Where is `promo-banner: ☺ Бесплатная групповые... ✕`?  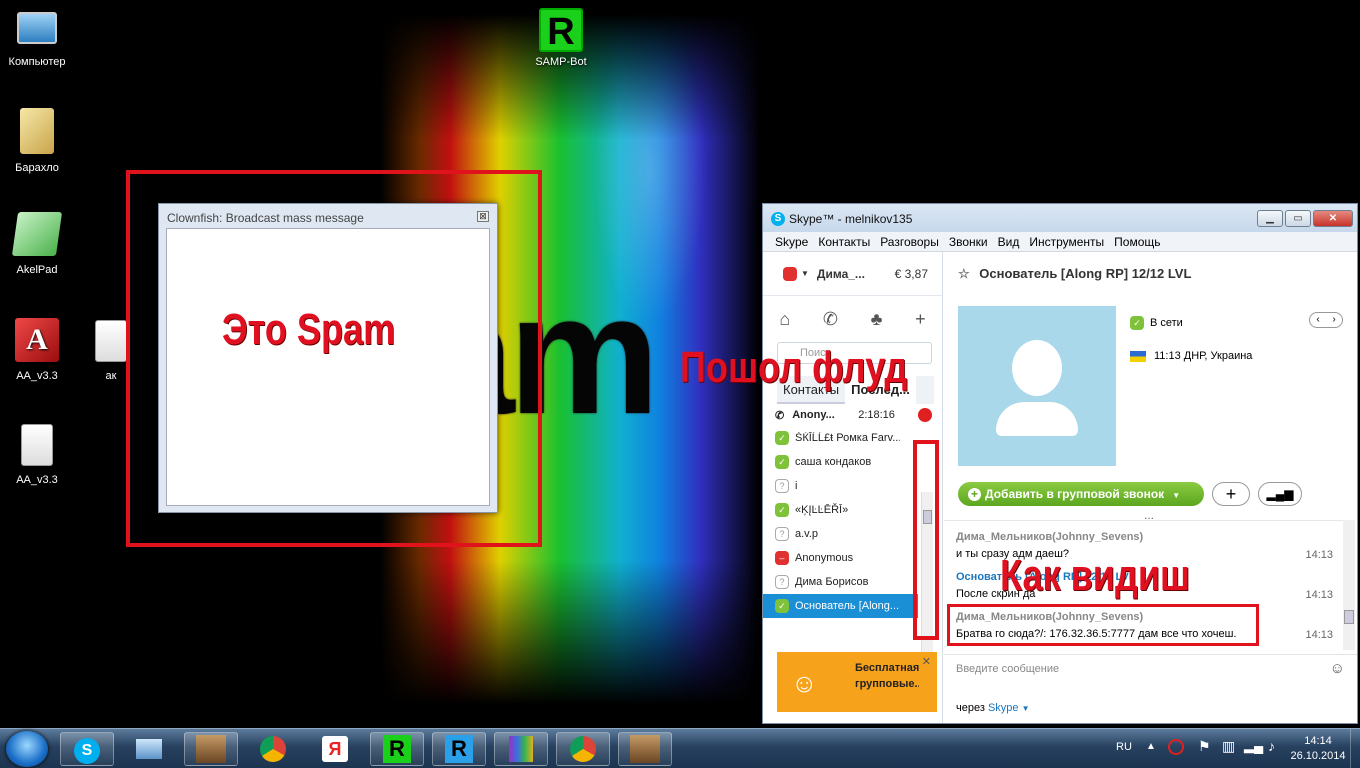
promo-banner: ☺ Бесплатная групповые... ✕ is located at coordinates (857, 682).